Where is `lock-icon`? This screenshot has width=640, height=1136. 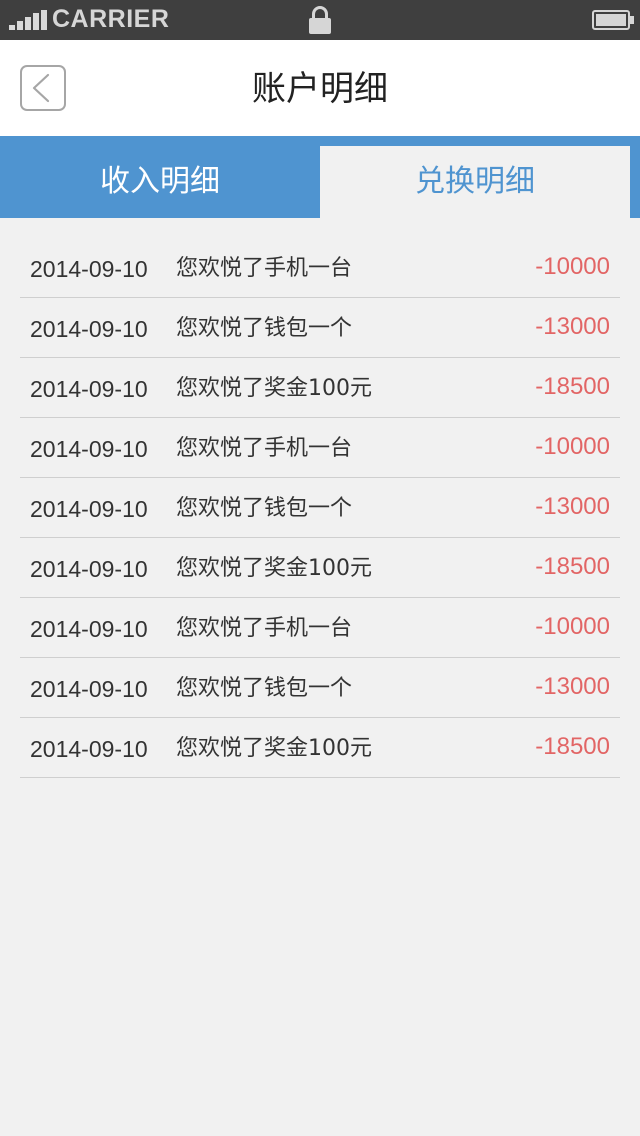 lock-icon is located at coordinates (320, 20).